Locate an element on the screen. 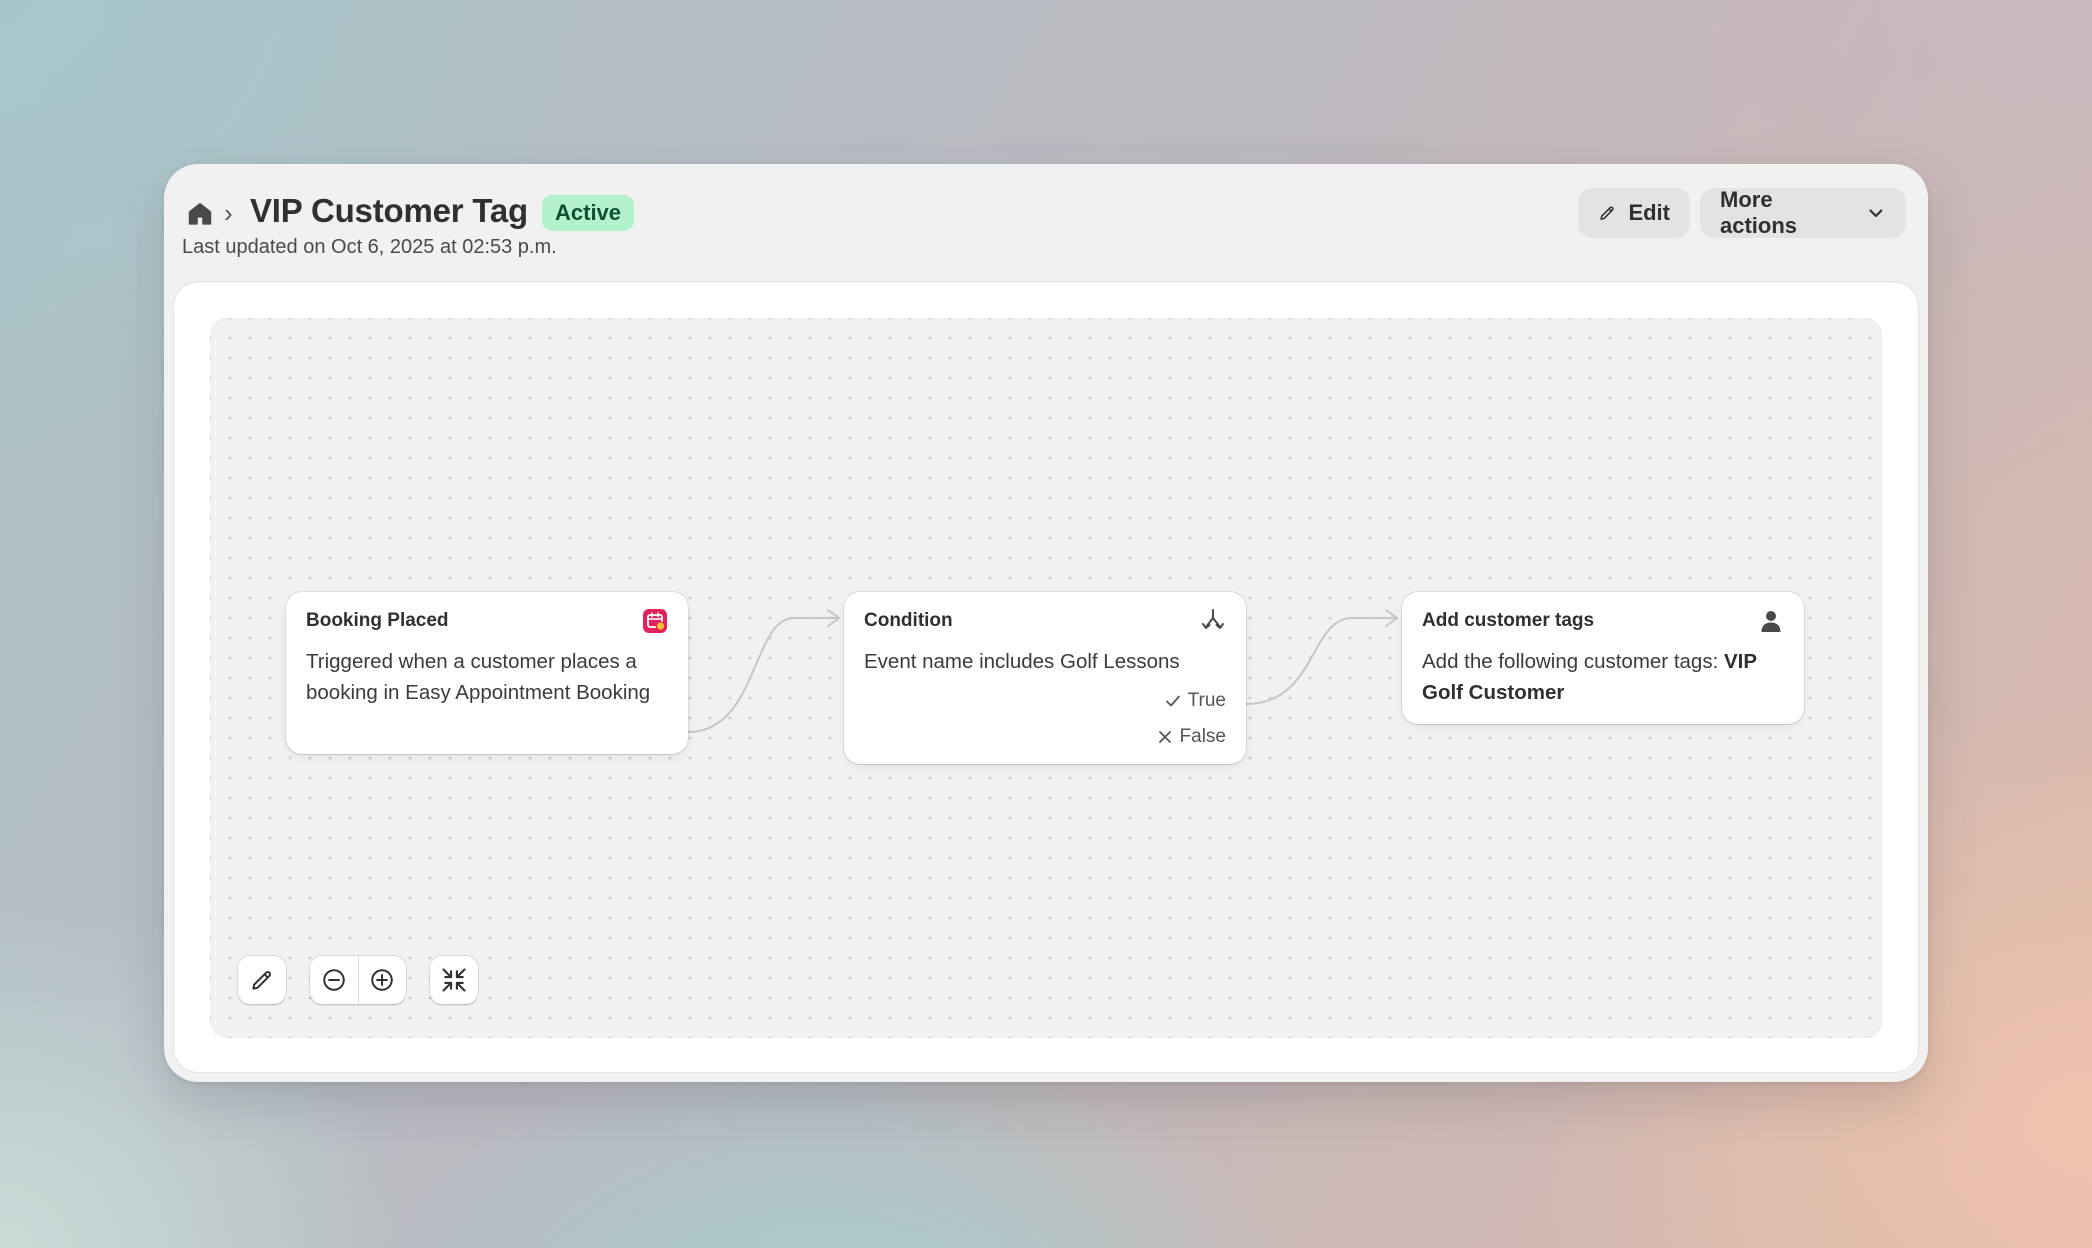 The height and width of the screenshot is (1248, 2092). home-icon is located at coordinates (200, 214).